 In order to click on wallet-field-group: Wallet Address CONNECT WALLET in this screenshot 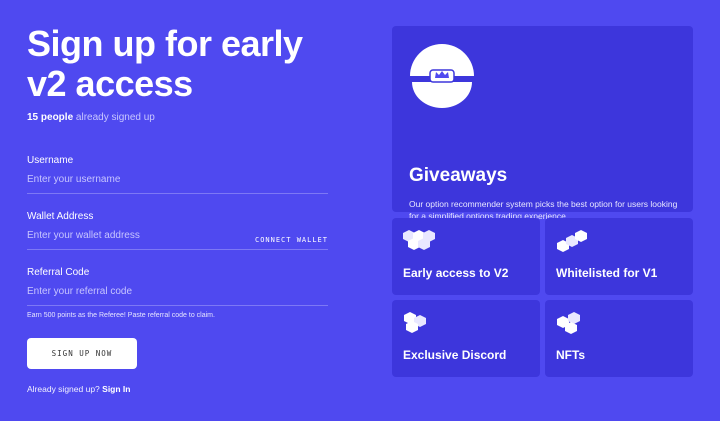, I will do `click(177, 230)`.